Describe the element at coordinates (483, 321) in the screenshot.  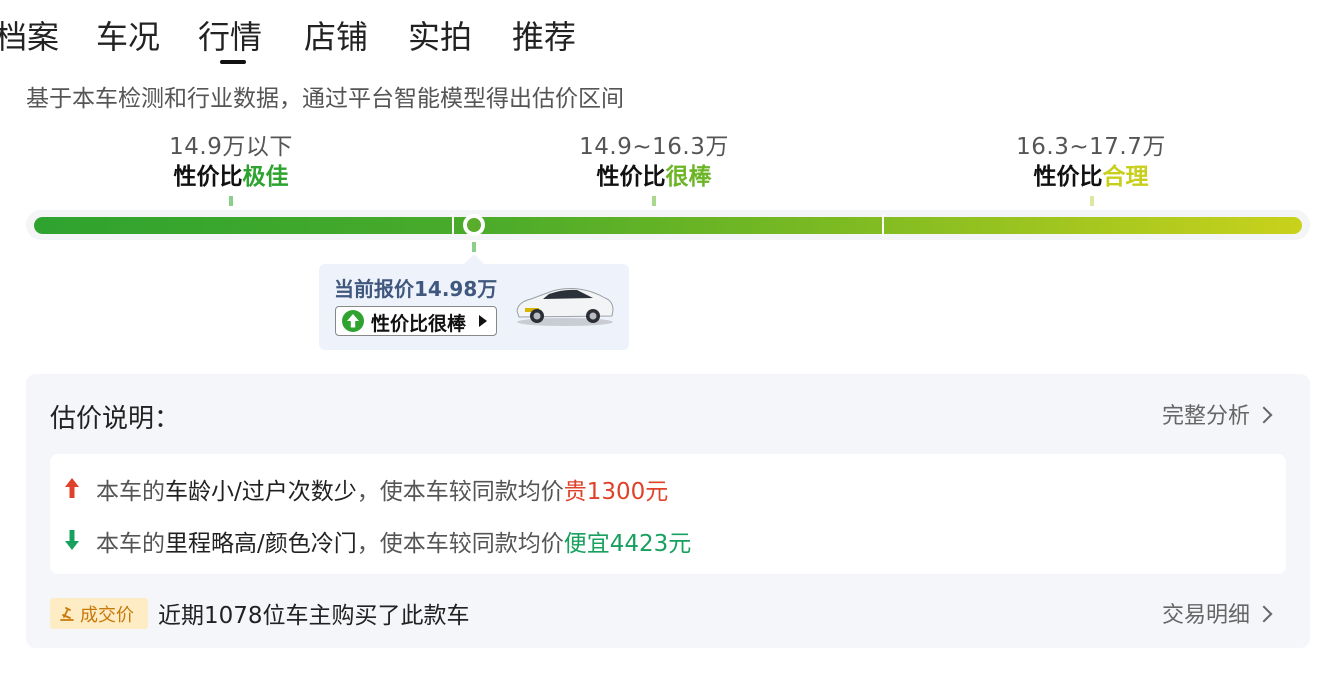
I see `play-arrow-icon` at that location.